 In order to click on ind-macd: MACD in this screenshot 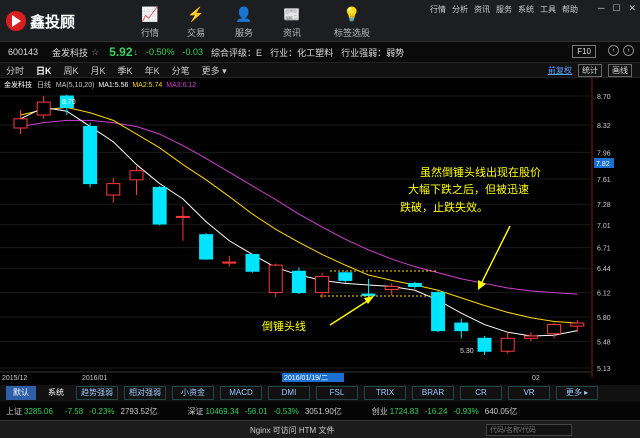, I will do `click(241, 393)`.